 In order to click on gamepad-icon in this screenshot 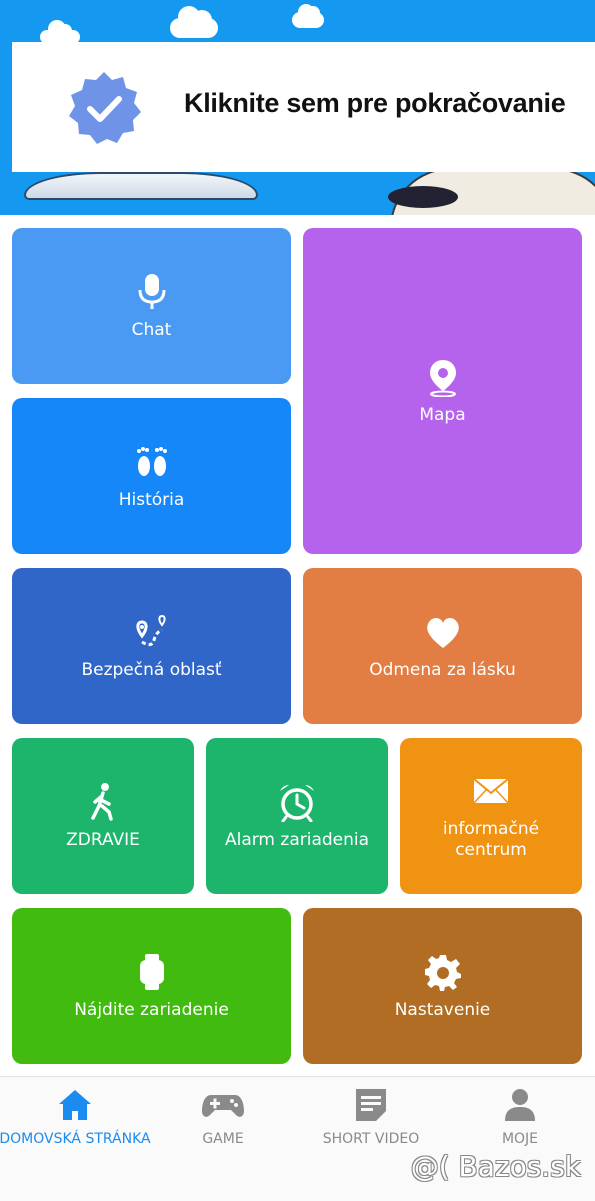, I will do `click(223, 1106)`.